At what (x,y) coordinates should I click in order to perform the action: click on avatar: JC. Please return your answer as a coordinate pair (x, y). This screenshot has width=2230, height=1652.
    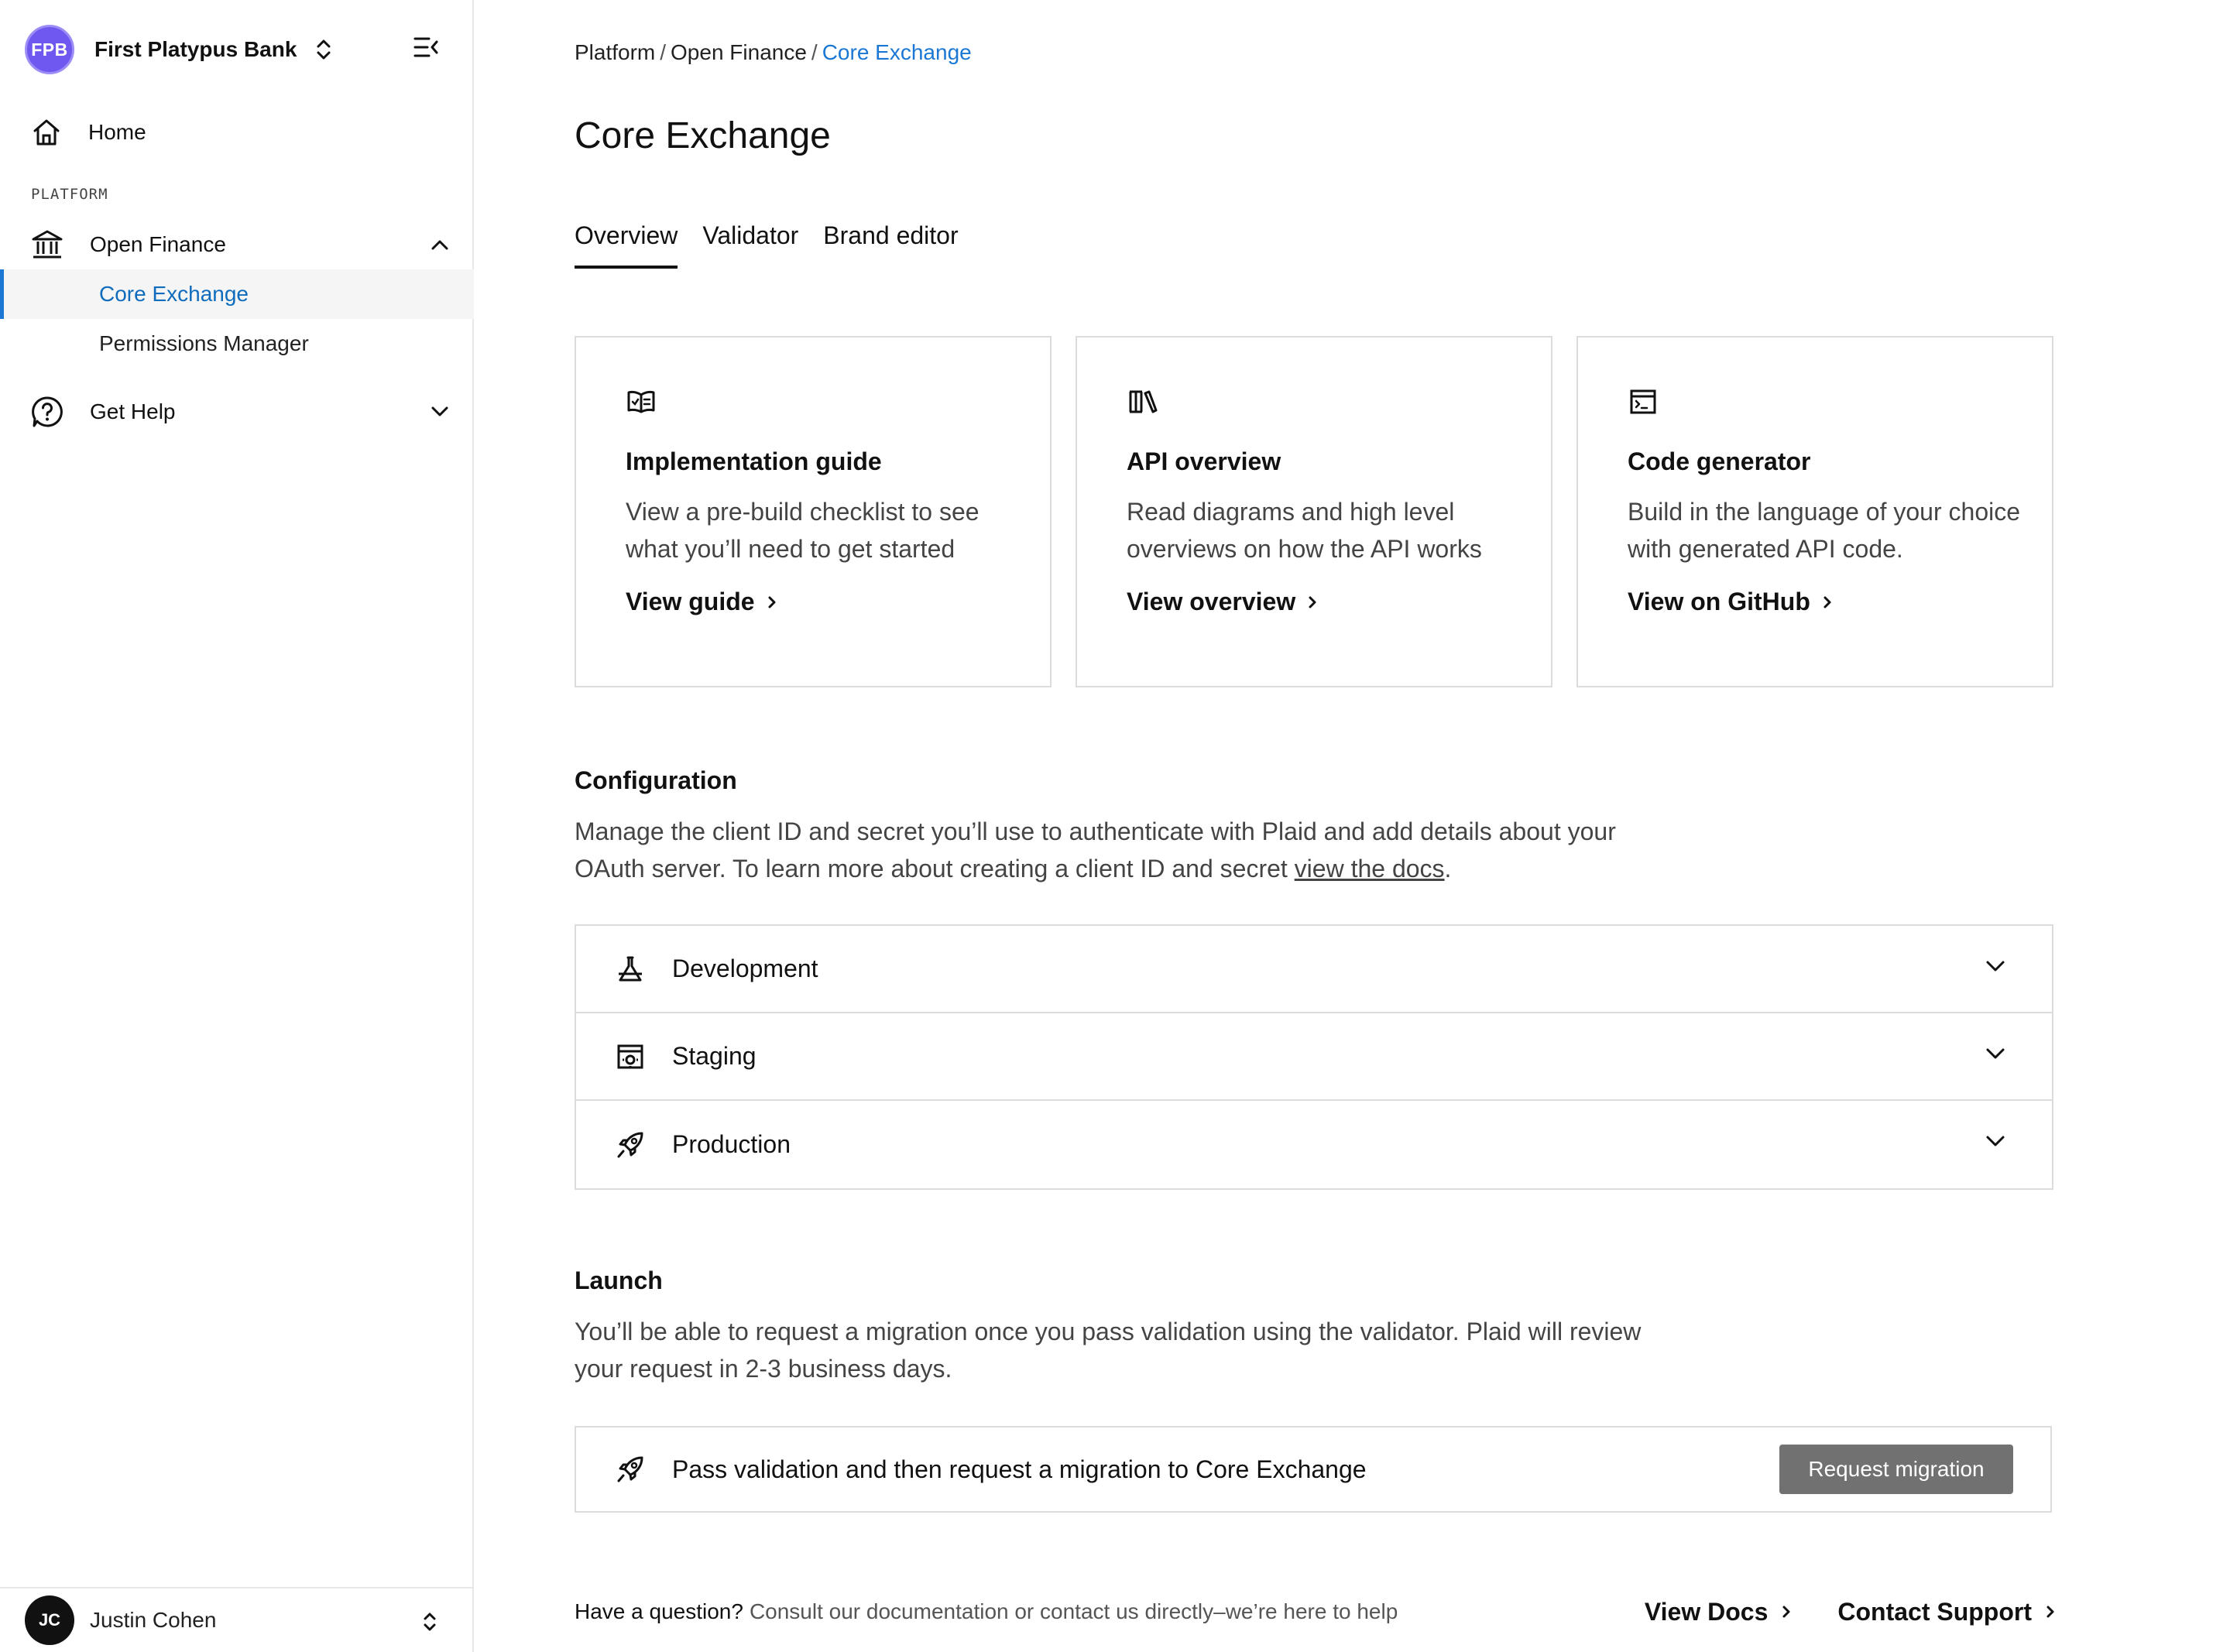
    Looking at the image, I should click on (49, 1620).